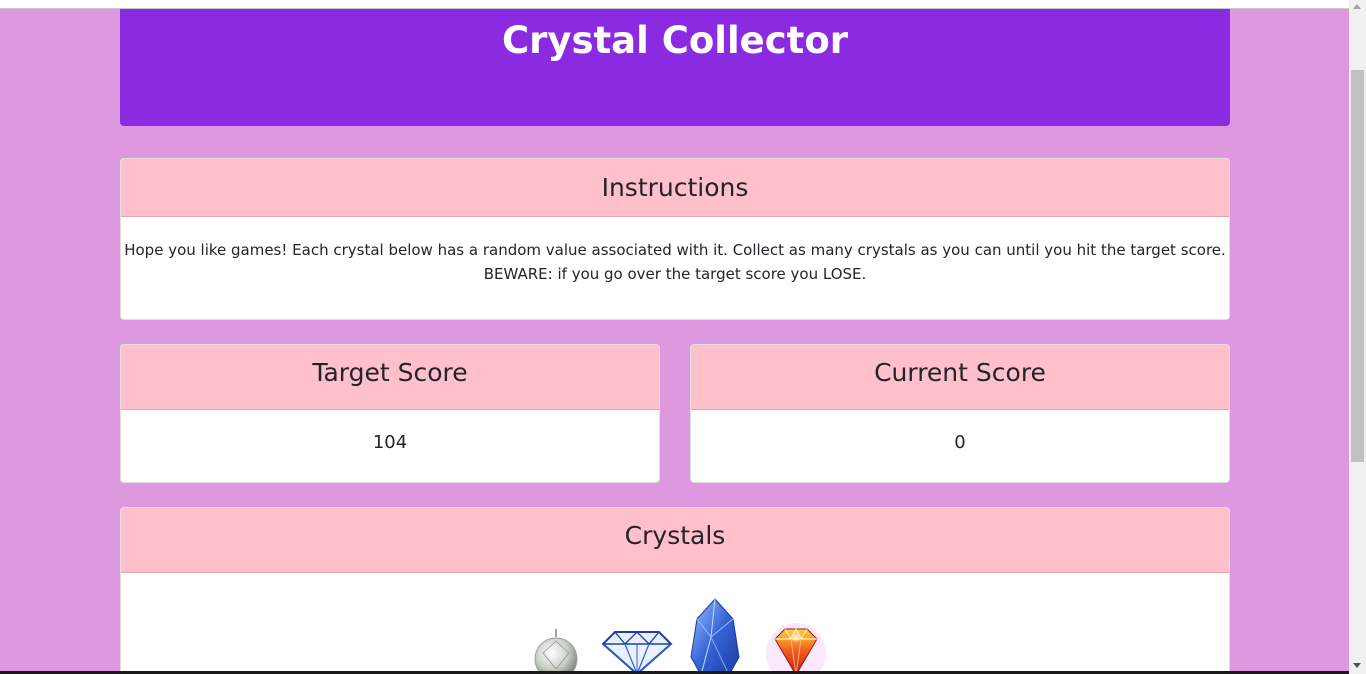 Image resolution: width=1366 pixels, height=674 pixels. Describe the element at coordinates (390, 372) in the screenshot. I see `target-score-title: Target Score` at that location.